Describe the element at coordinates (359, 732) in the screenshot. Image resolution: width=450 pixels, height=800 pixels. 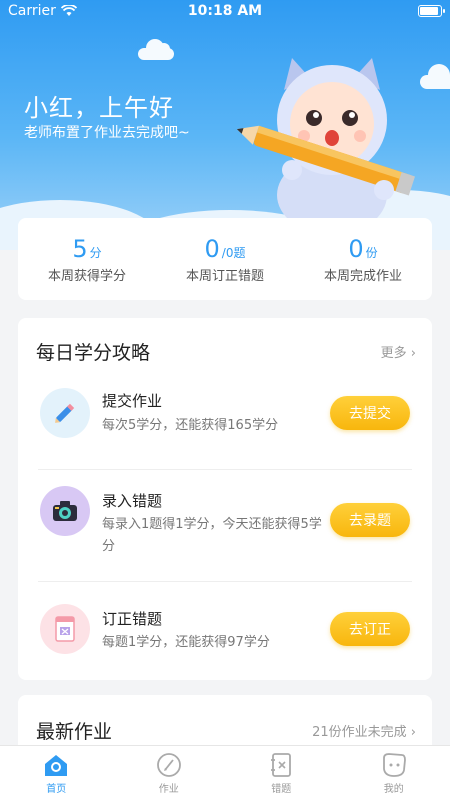
I see `more-label: 21份作业未完成` at that location.